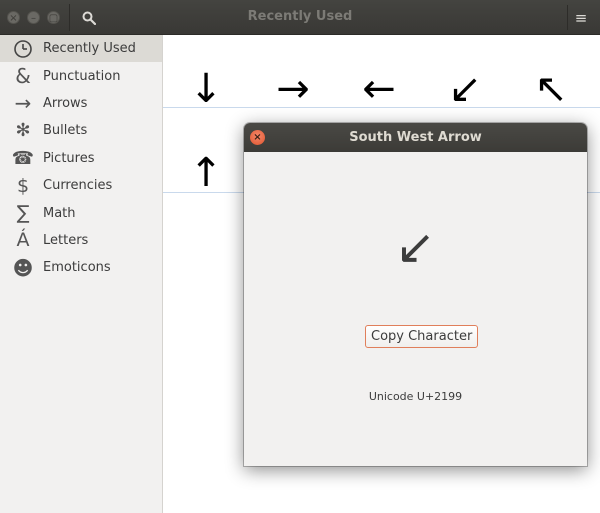 This screenshot has width=600, height=513. What do you see at coordinates (81, 212) in the screenshot?
I see `sidebar-item-math: ∑ Math` at bounding box center [81, 212].